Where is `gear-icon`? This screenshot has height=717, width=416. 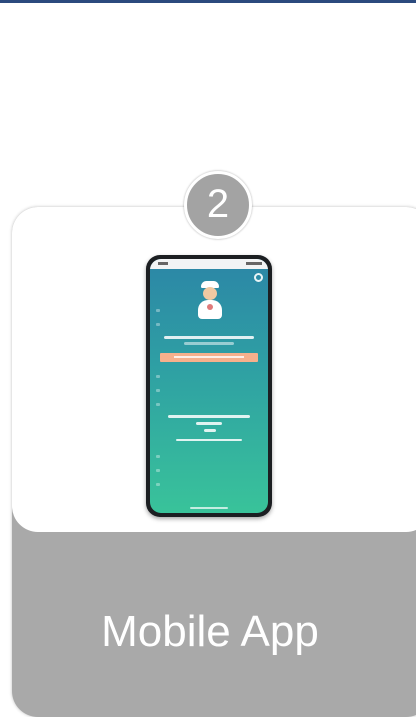 gear-icon is located at coordinates (258, 277).